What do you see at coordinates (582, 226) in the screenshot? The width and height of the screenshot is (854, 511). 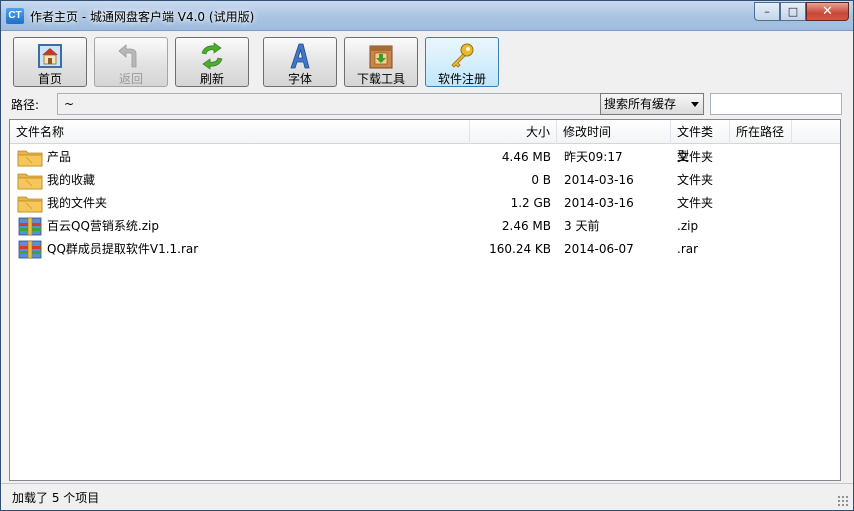 I see `file-modified: 3 天前` at bounding box center [582, 226].